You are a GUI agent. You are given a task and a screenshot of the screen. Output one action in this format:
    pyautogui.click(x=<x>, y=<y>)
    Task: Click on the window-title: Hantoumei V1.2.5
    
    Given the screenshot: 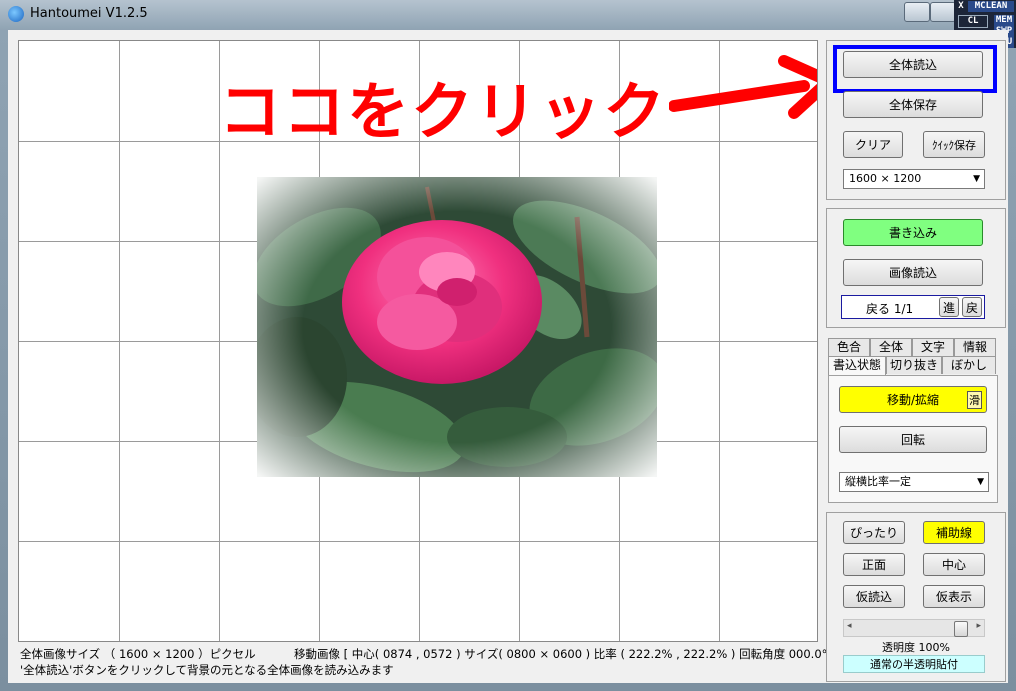 What is the action you would take?
    pyautogui.click(x=89, y=13)
    